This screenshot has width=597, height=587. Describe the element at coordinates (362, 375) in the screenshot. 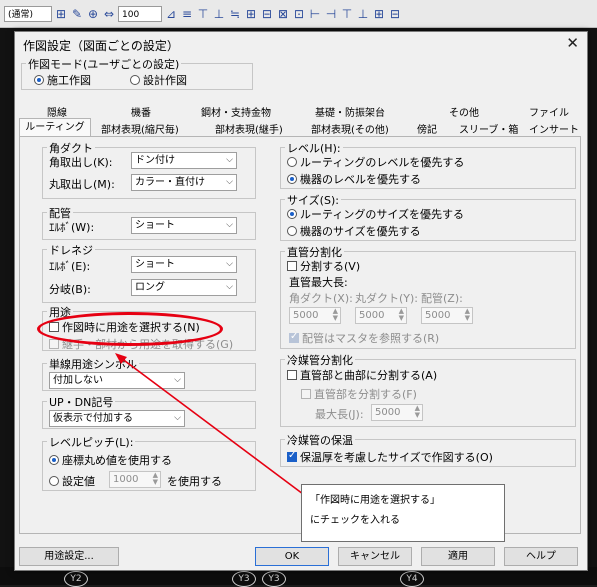

I see `split-straight-bend-checkbox: 直管部と曲部に分割する(A)` at that location.